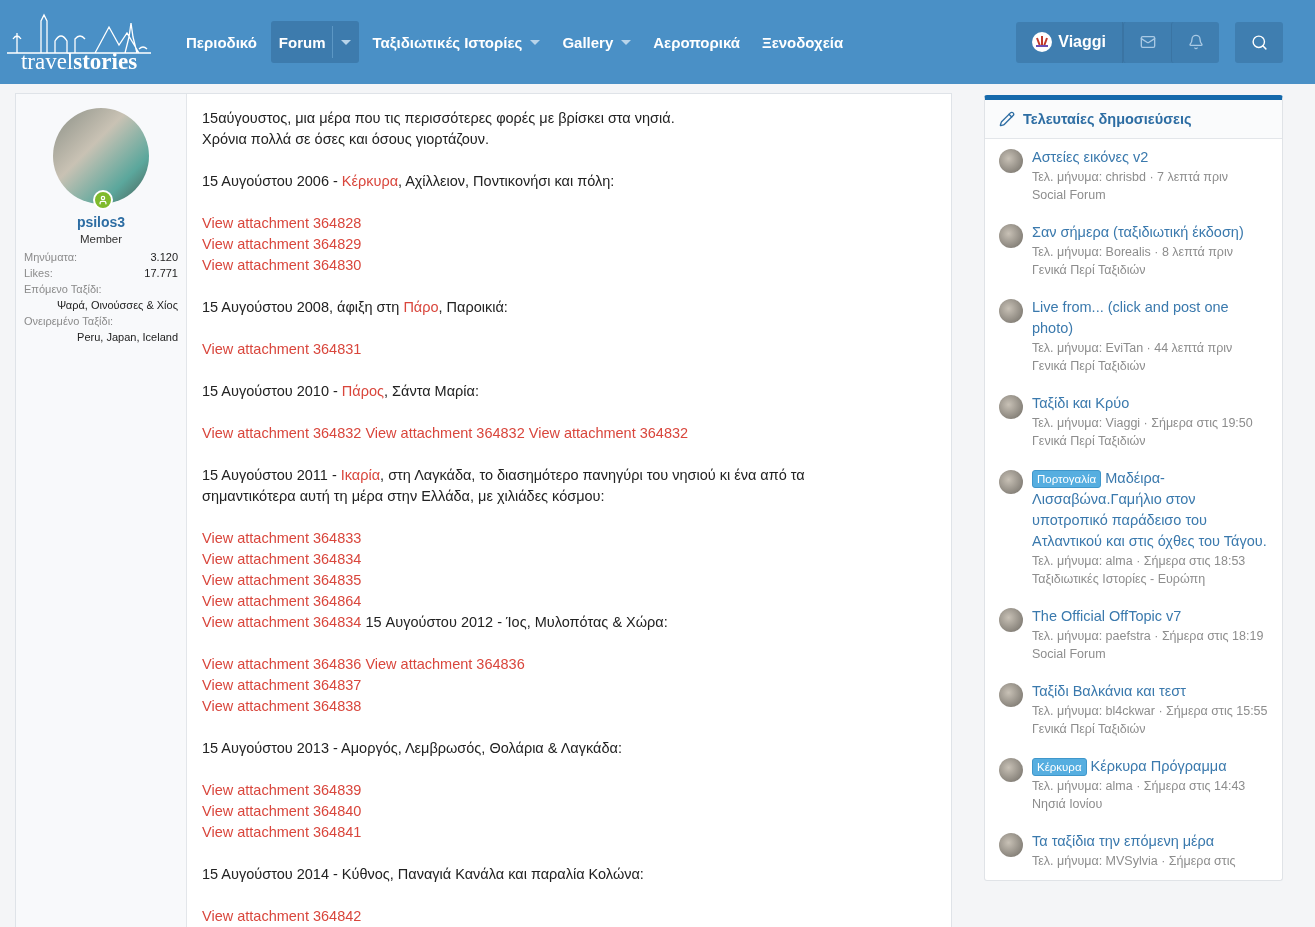  What do you see at coordinates (1149, 711) in the screenshot?
I see `thread-meta: Τελ. μήνυμα: bl4ckwar · Σήμερα στις 15:55` at bounding box center [1149, 711].